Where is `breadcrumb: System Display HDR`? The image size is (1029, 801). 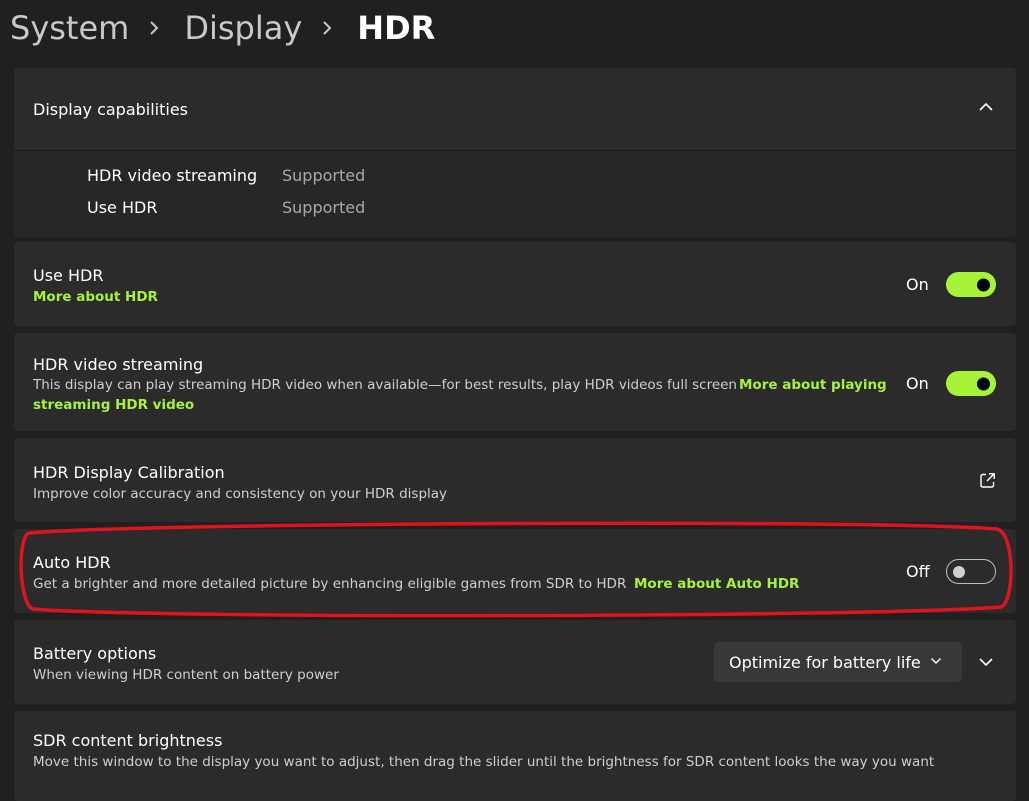 breadcrumb: System Display HDR is located at coordinates (222, 28).